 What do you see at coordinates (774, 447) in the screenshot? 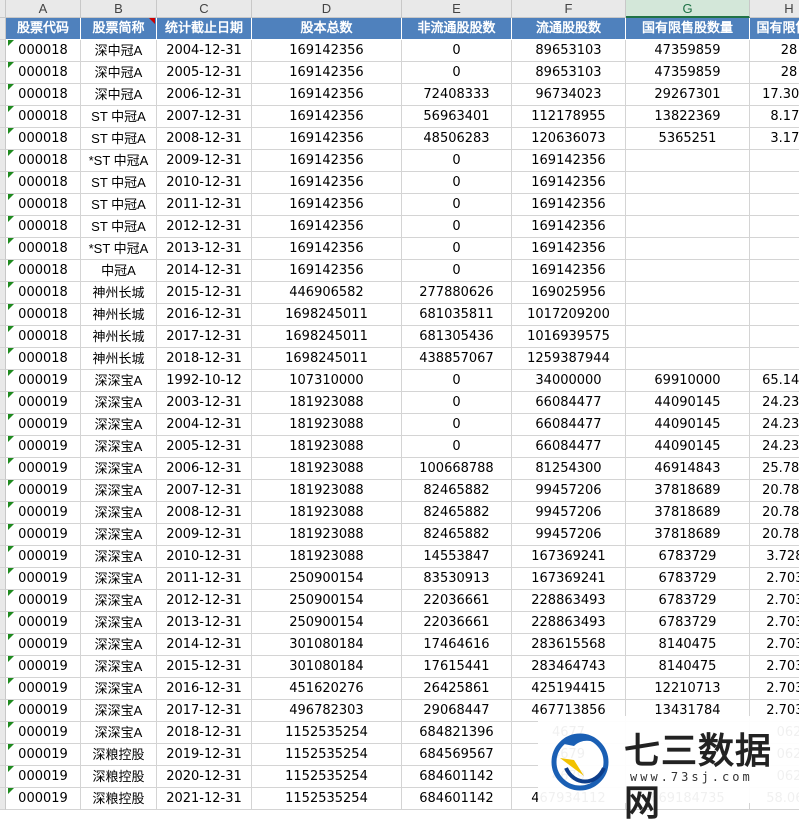
I see `table-cell: 24.2356` at bounding box center [774, 447].